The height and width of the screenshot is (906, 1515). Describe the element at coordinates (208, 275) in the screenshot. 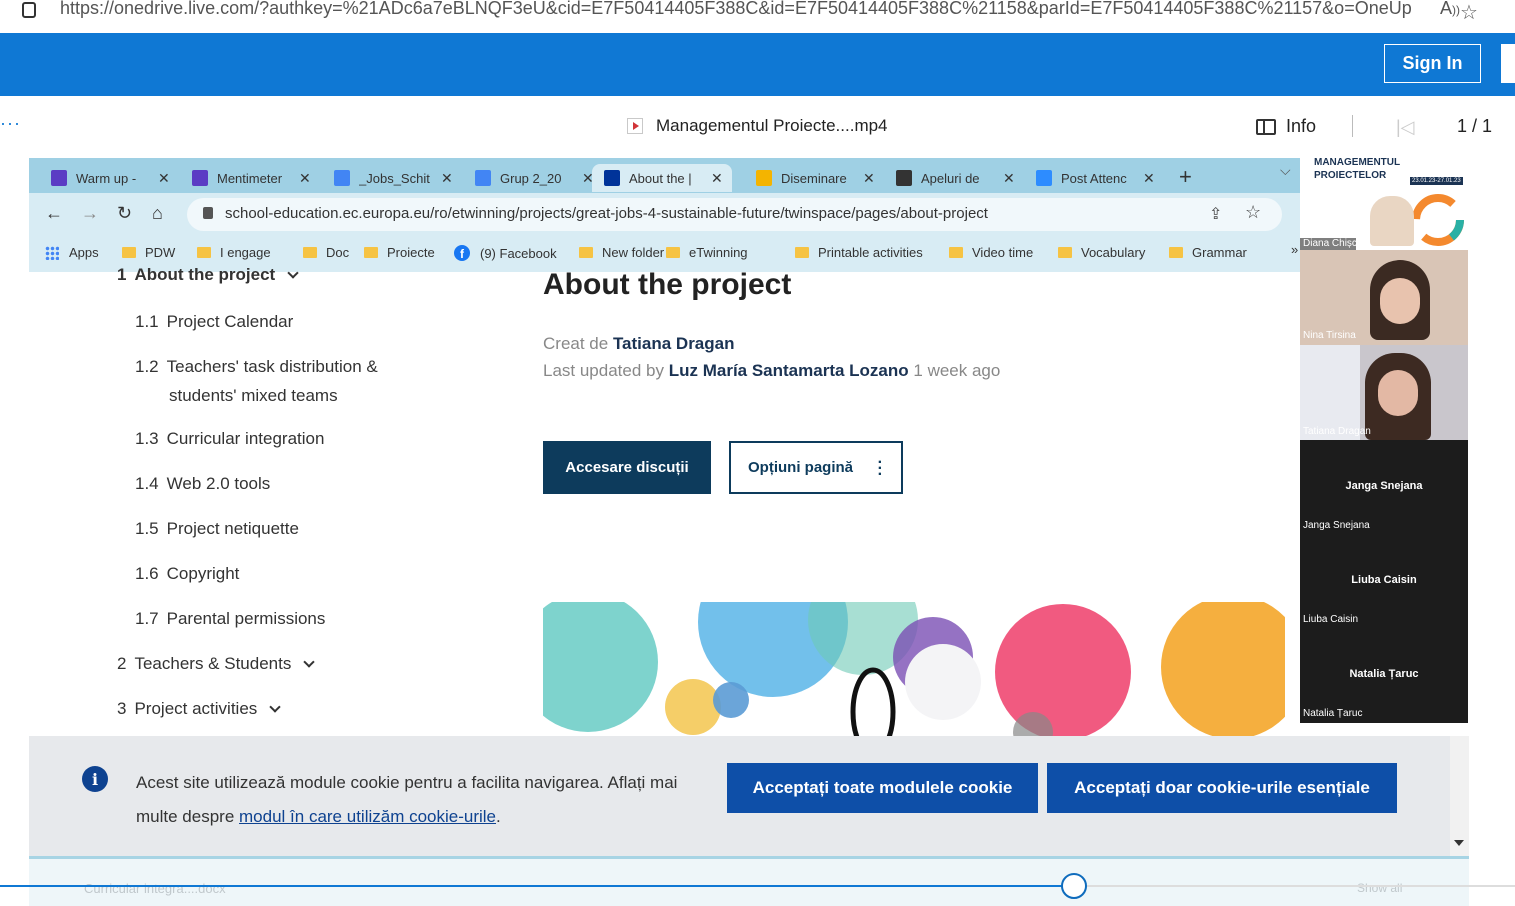

I see `toc-item-about: 1 About the project` at that location.